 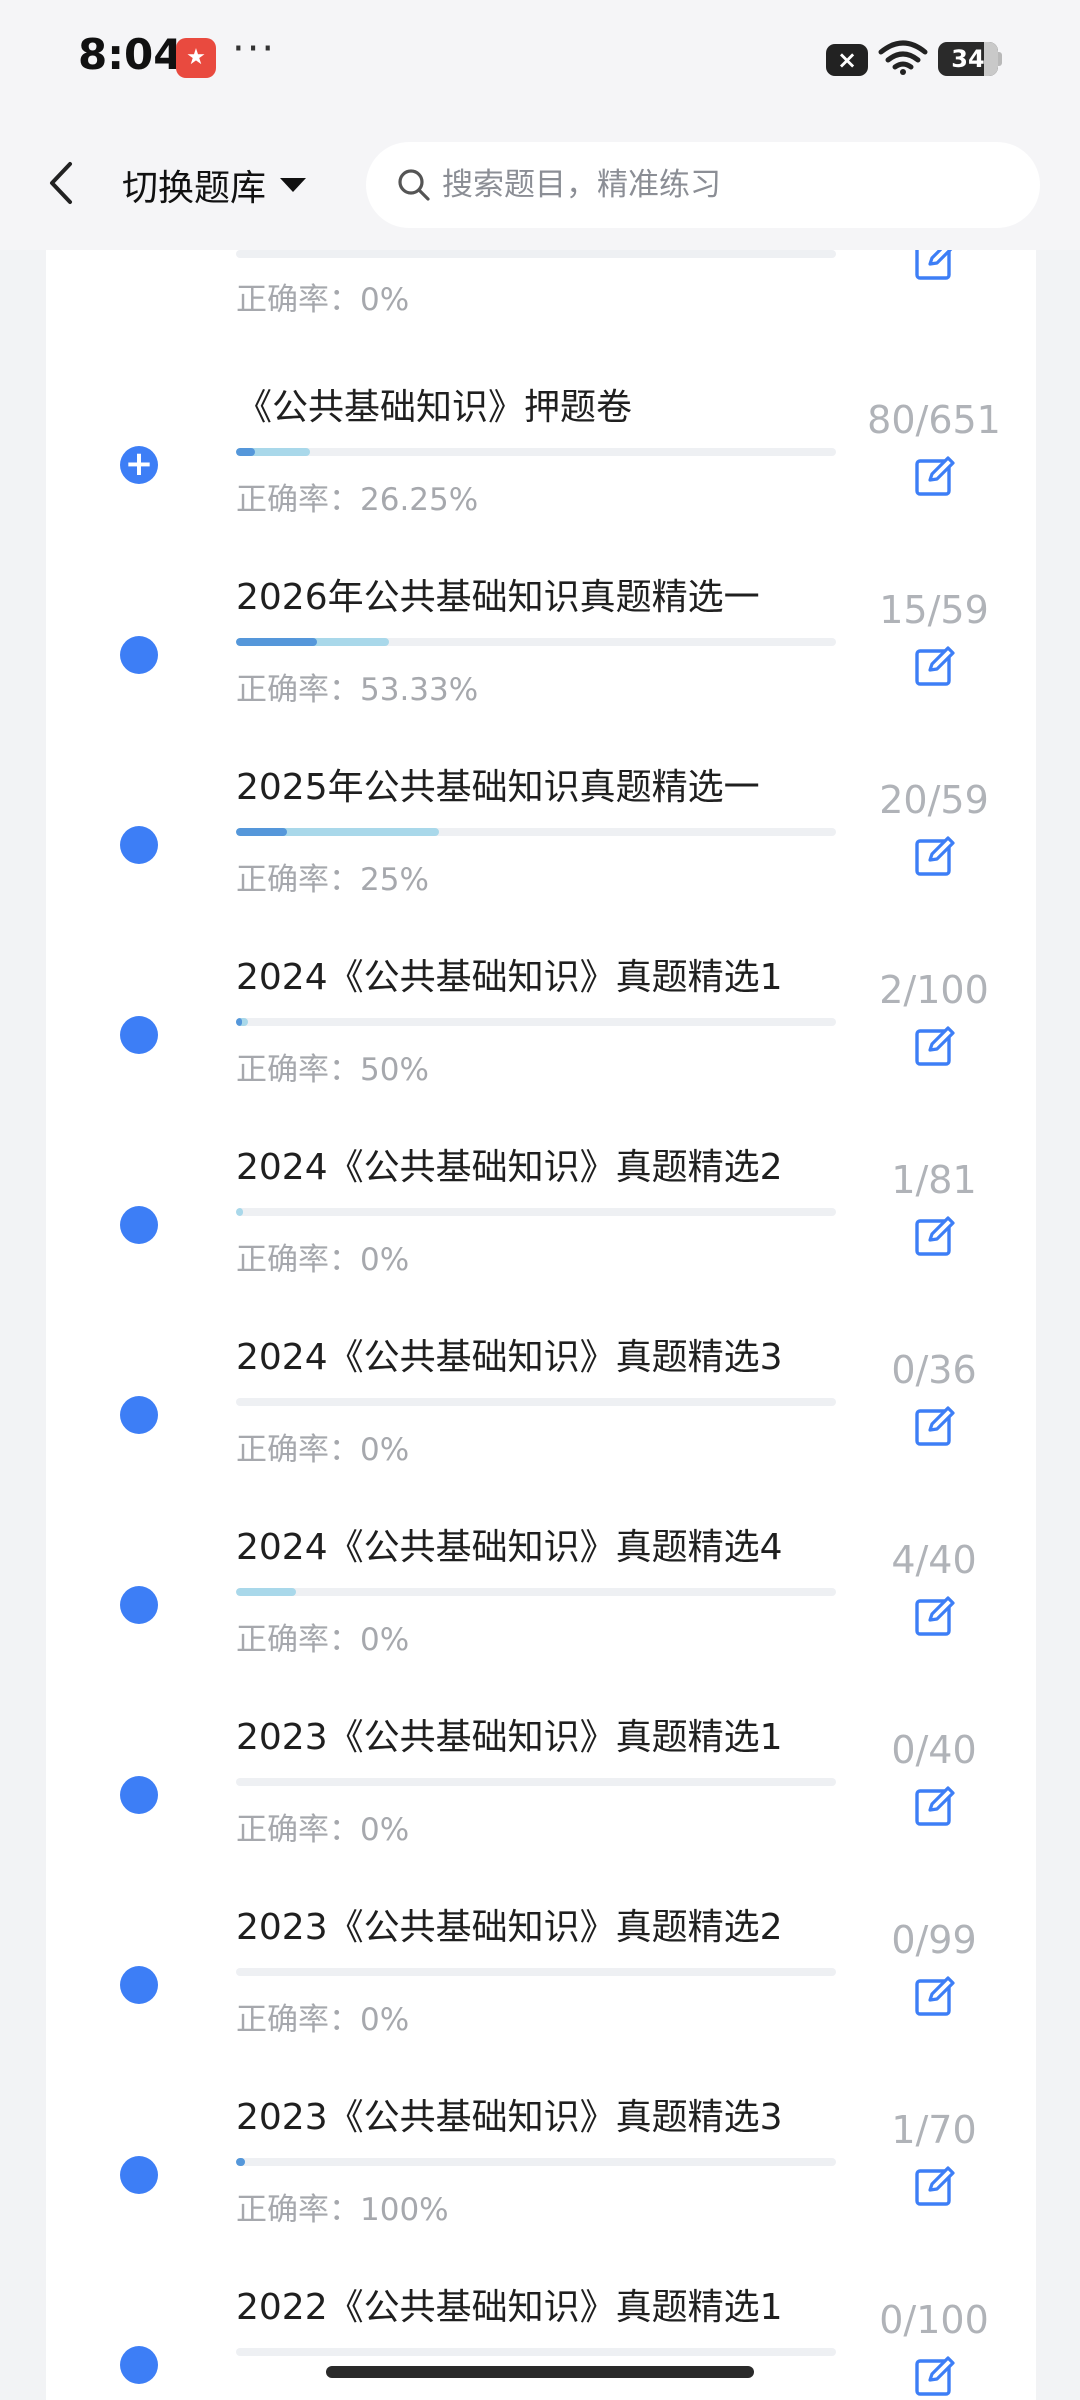 What do you see at coordinates (293, 185) in the screenshot?
I see `caret-down-icon` at bounding box center [293, 185].